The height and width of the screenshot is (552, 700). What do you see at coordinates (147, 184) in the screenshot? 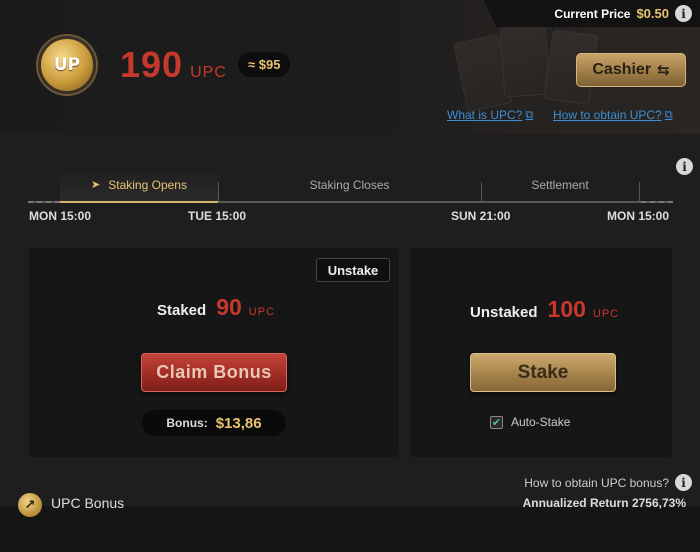
I see `phase-label: Staking Opens` at bounding box center [147, 184].